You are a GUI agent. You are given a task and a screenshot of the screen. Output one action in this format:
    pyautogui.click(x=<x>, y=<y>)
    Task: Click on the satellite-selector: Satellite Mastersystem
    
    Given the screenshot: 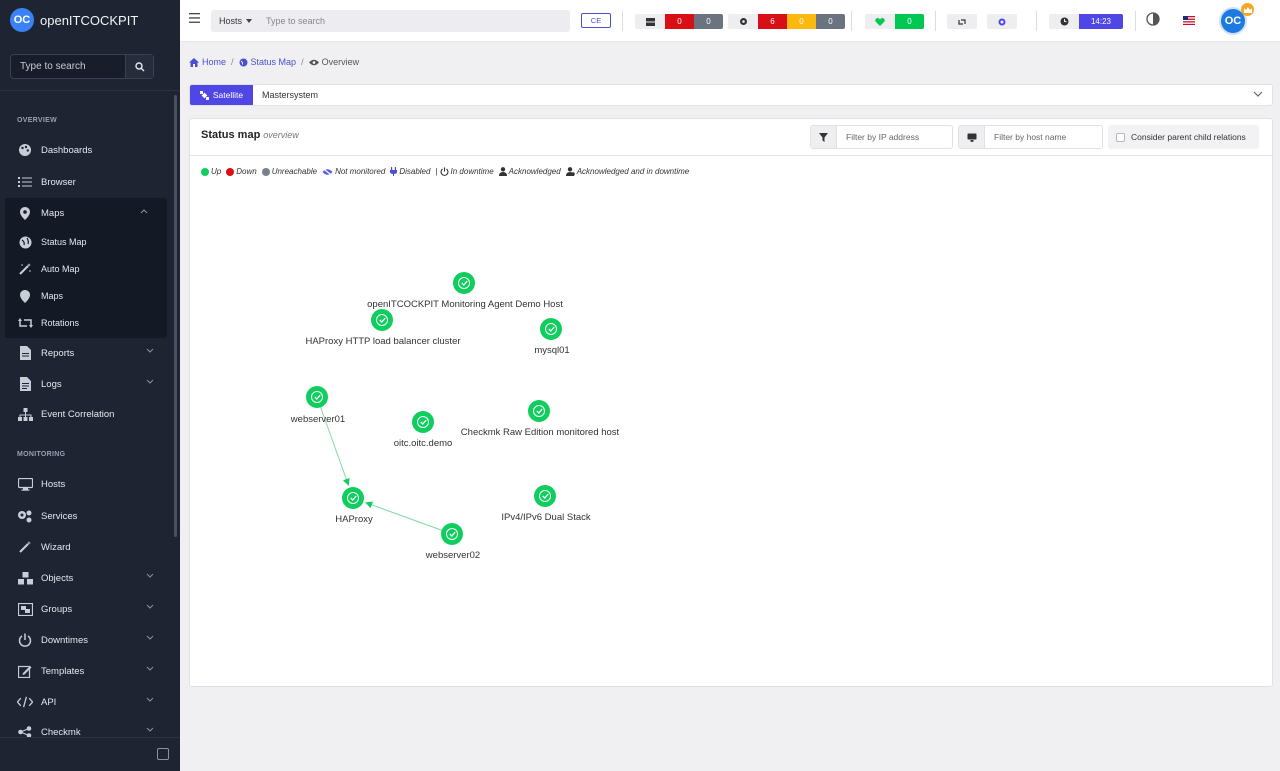 What is the action you would take?
    pyautogui.click(x=731, y=95)
    